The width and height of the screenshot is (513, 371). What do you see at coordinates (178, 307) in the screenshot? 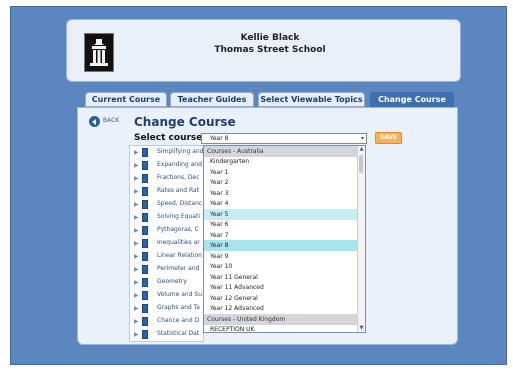
I see `topic-label: Graphs and Ta` at bounding box center [178, 307].